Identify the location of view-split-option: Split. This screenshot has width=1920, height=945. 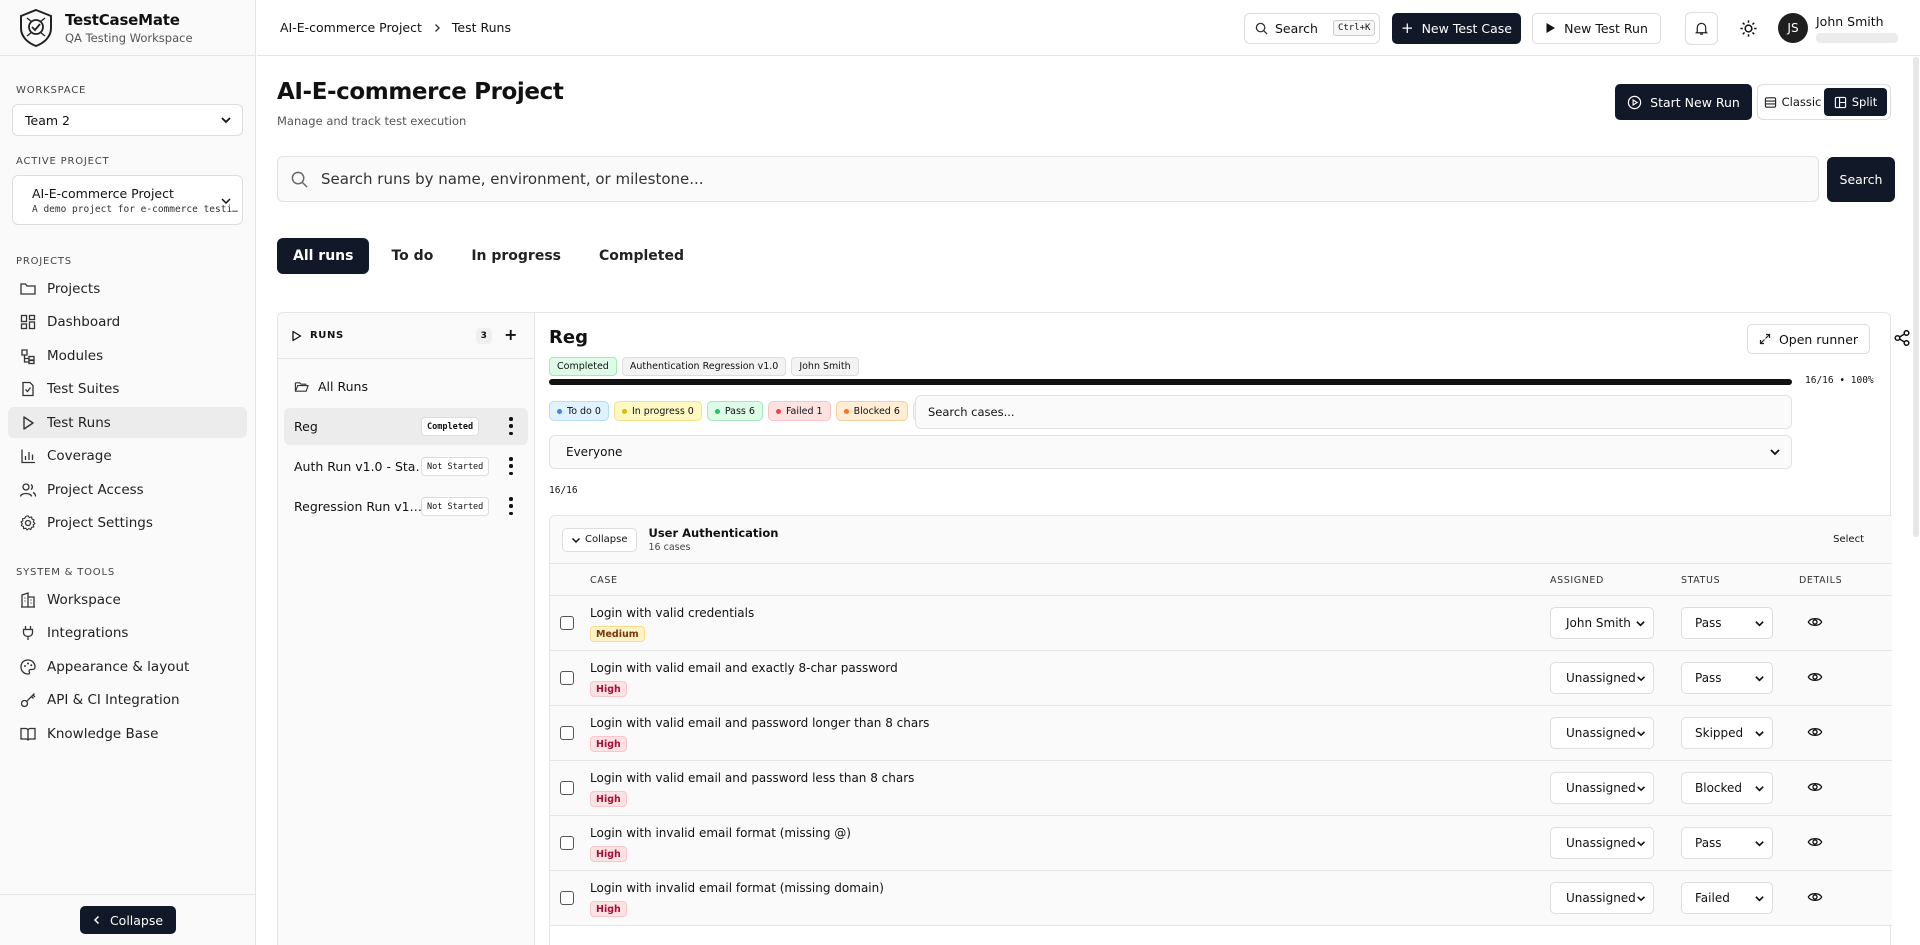
(1855, 102).